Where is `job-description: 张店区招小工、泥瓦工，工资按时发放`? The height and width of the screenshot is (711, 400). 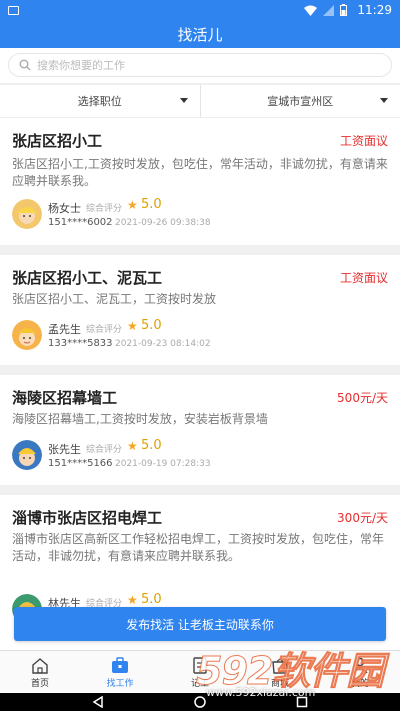
job-description: 张店区招小工、泥瓦工，工资按时发放 is located at coordinates (114, 299).